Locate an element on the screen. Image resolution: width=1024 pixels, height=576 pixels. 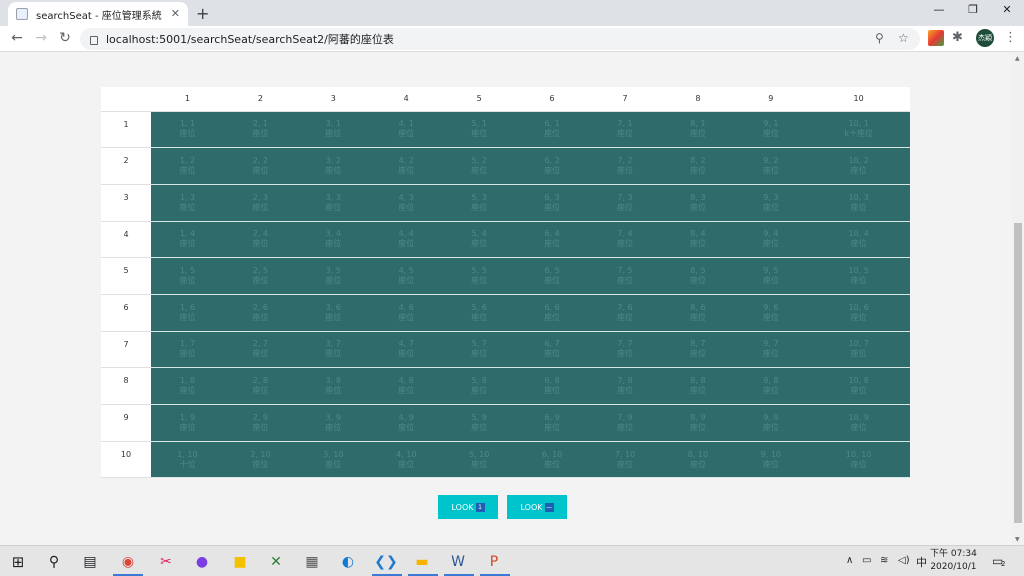
bookmark-star-icon: ☆ is located at coordinates (903, 38).